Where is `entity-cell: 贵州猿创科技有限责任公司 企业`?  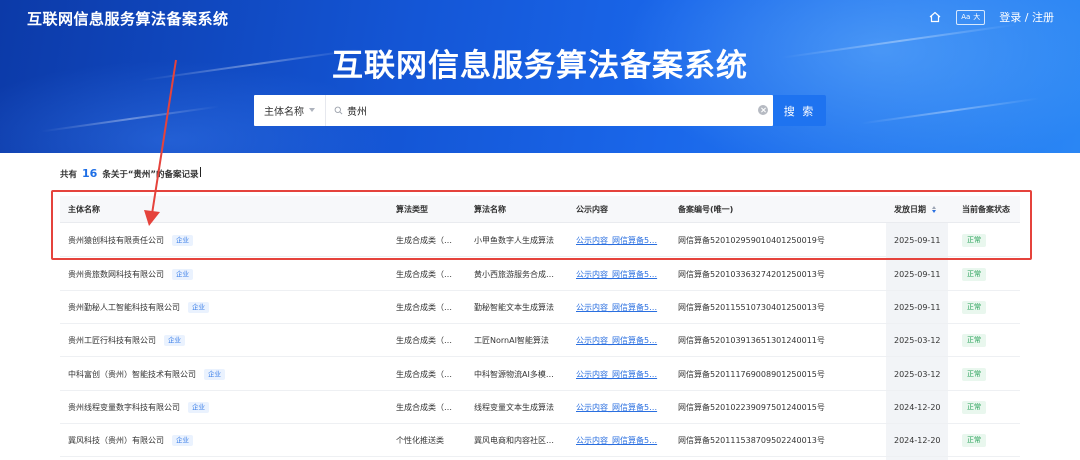 entity-cell: 贵州猿创科技有限责任公司 企业 is located at coordinates (228, 240).